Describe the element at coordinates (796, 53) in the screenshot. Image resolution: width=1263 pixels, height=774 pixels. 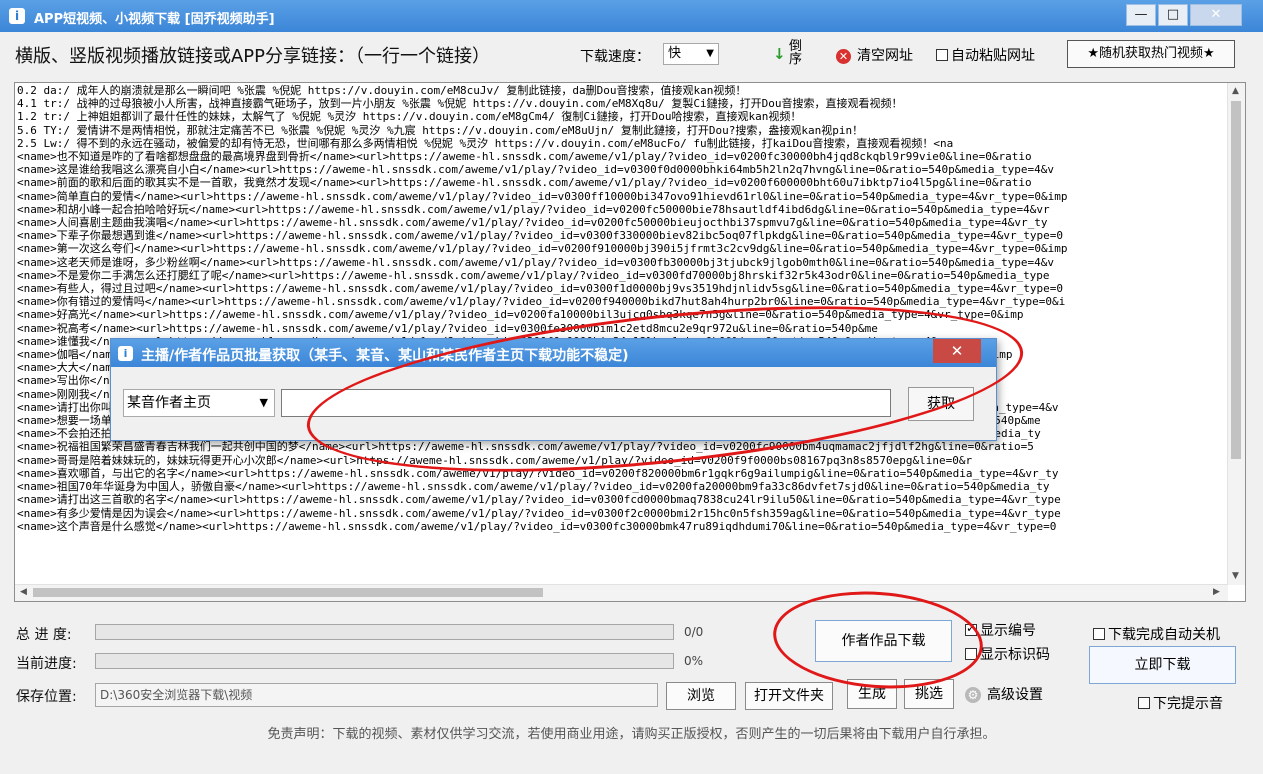
I see `reverse-order-label: 倒序` at that location.